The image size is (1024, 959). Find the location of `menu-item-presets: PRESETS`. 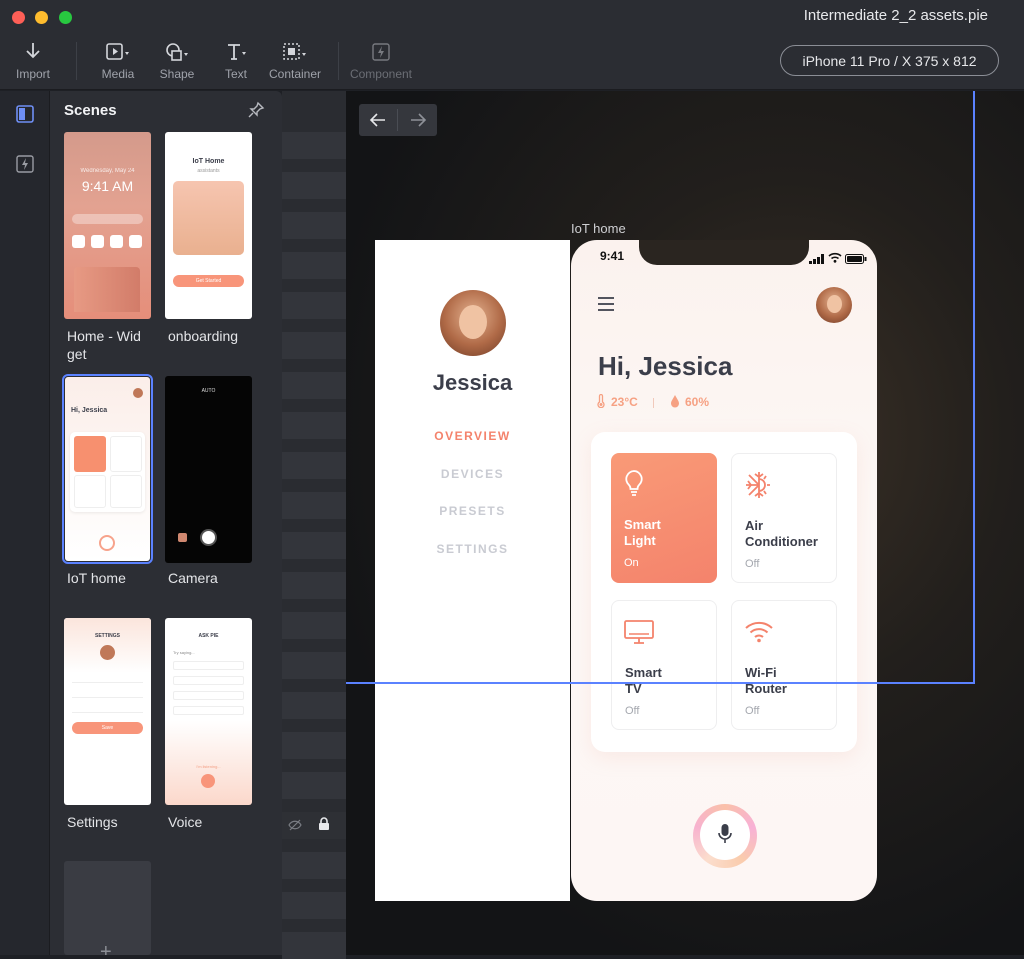

menu-item-presets: PRESETS is located at coordinates (472, 511).